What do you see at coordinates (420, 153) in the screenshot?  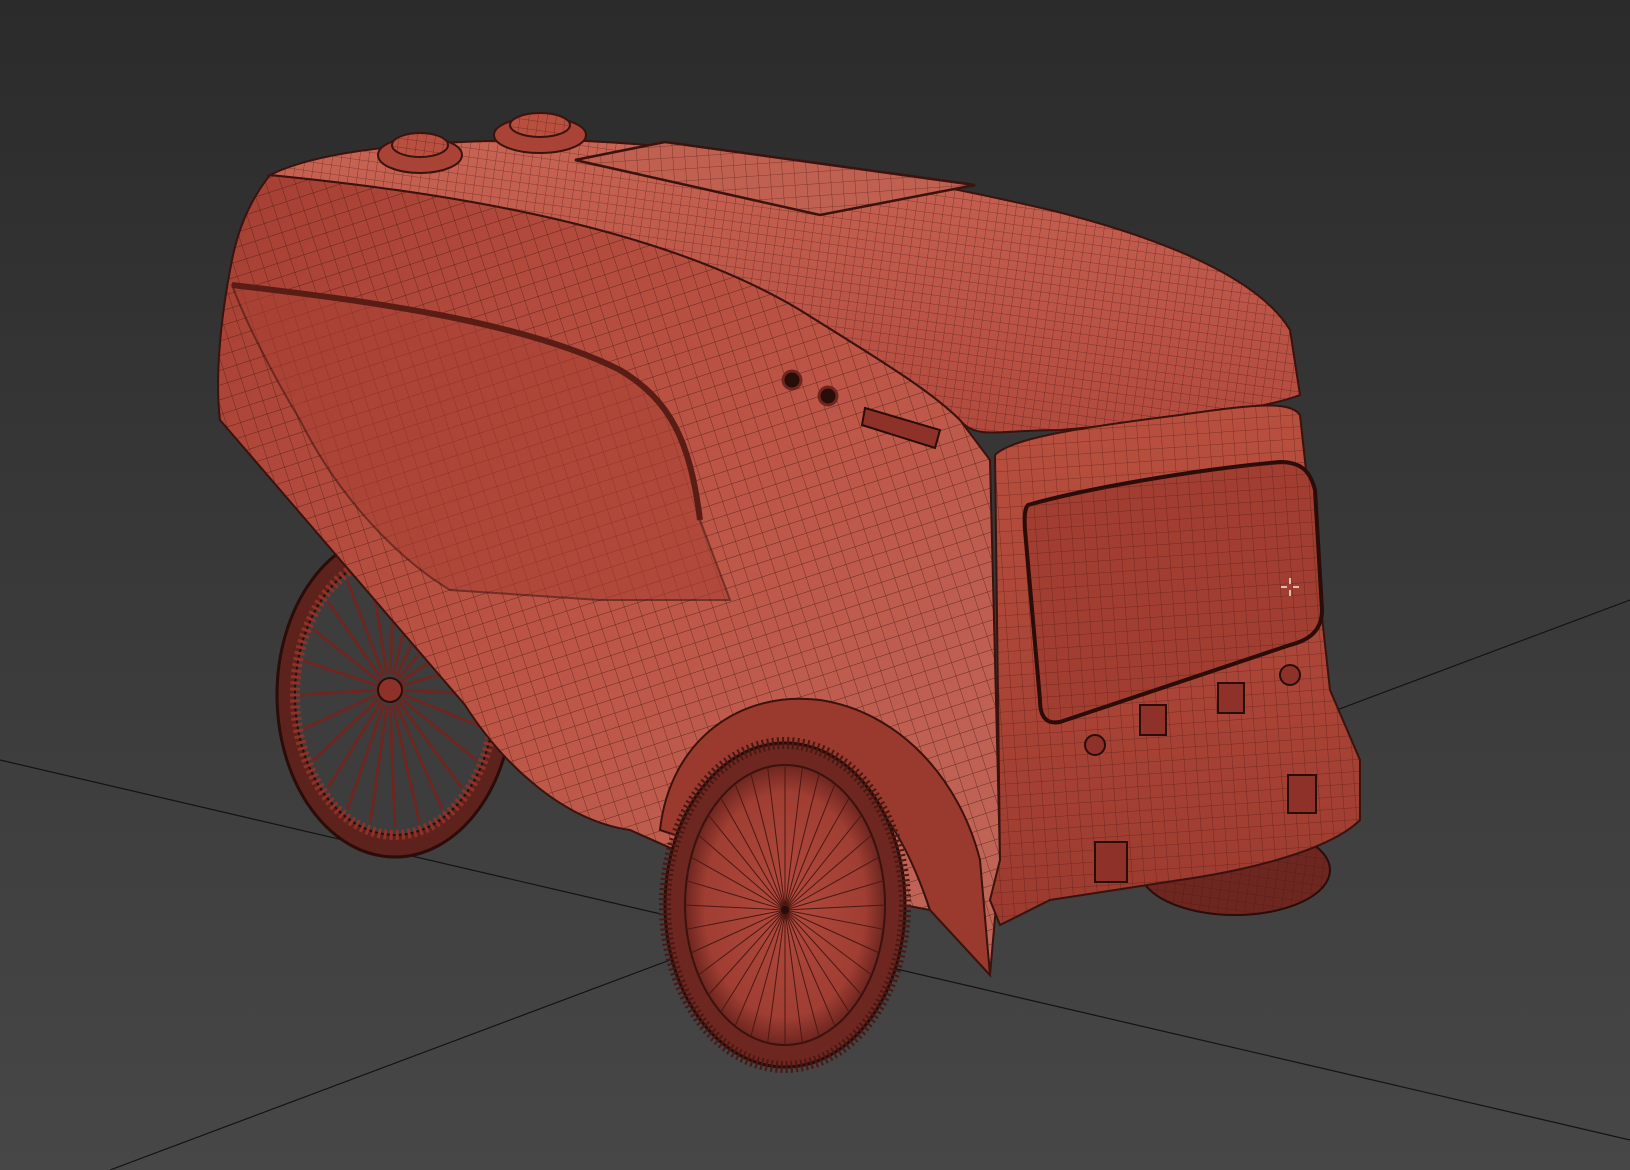 I see `roof-sensor-left` at bounding box center [420, 153].